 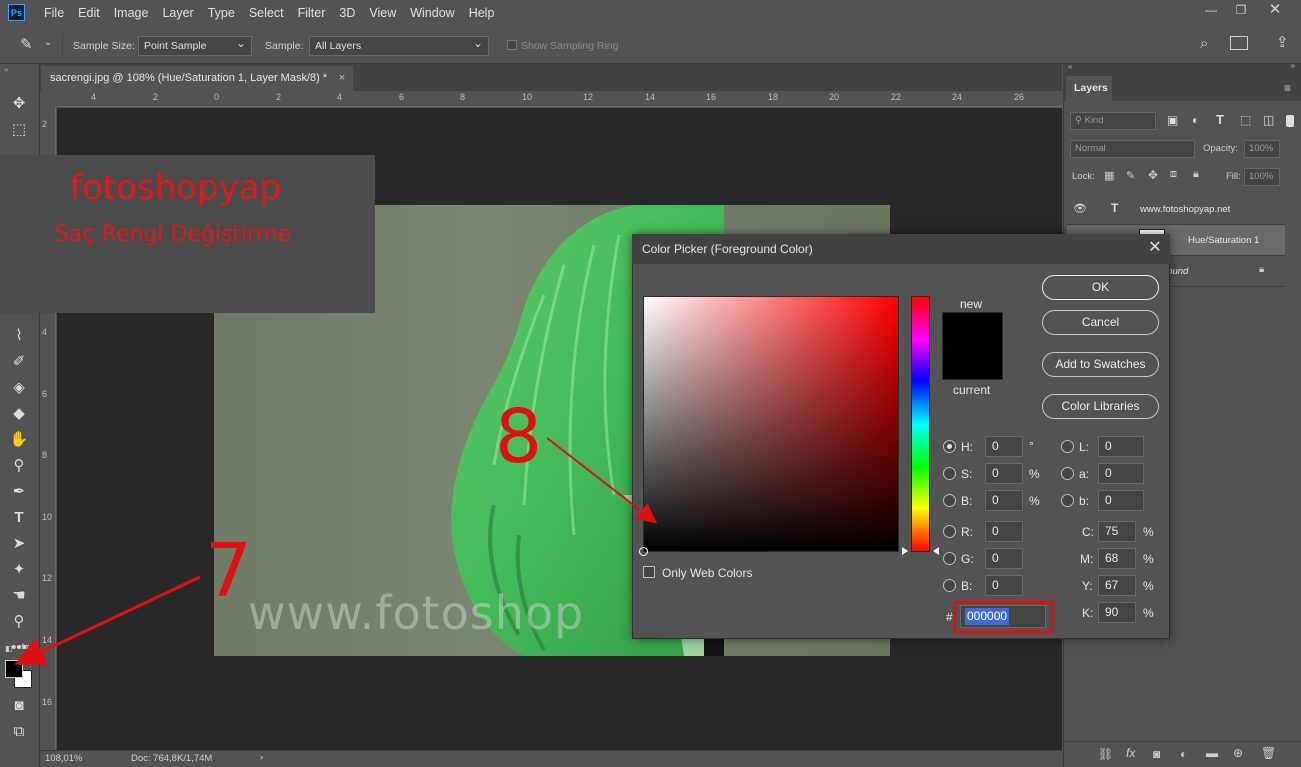 What do you see at coordinates (649, 572) in the screenshot?
I see `only-web-colors-checkbox` at bounding box center [649, 572].